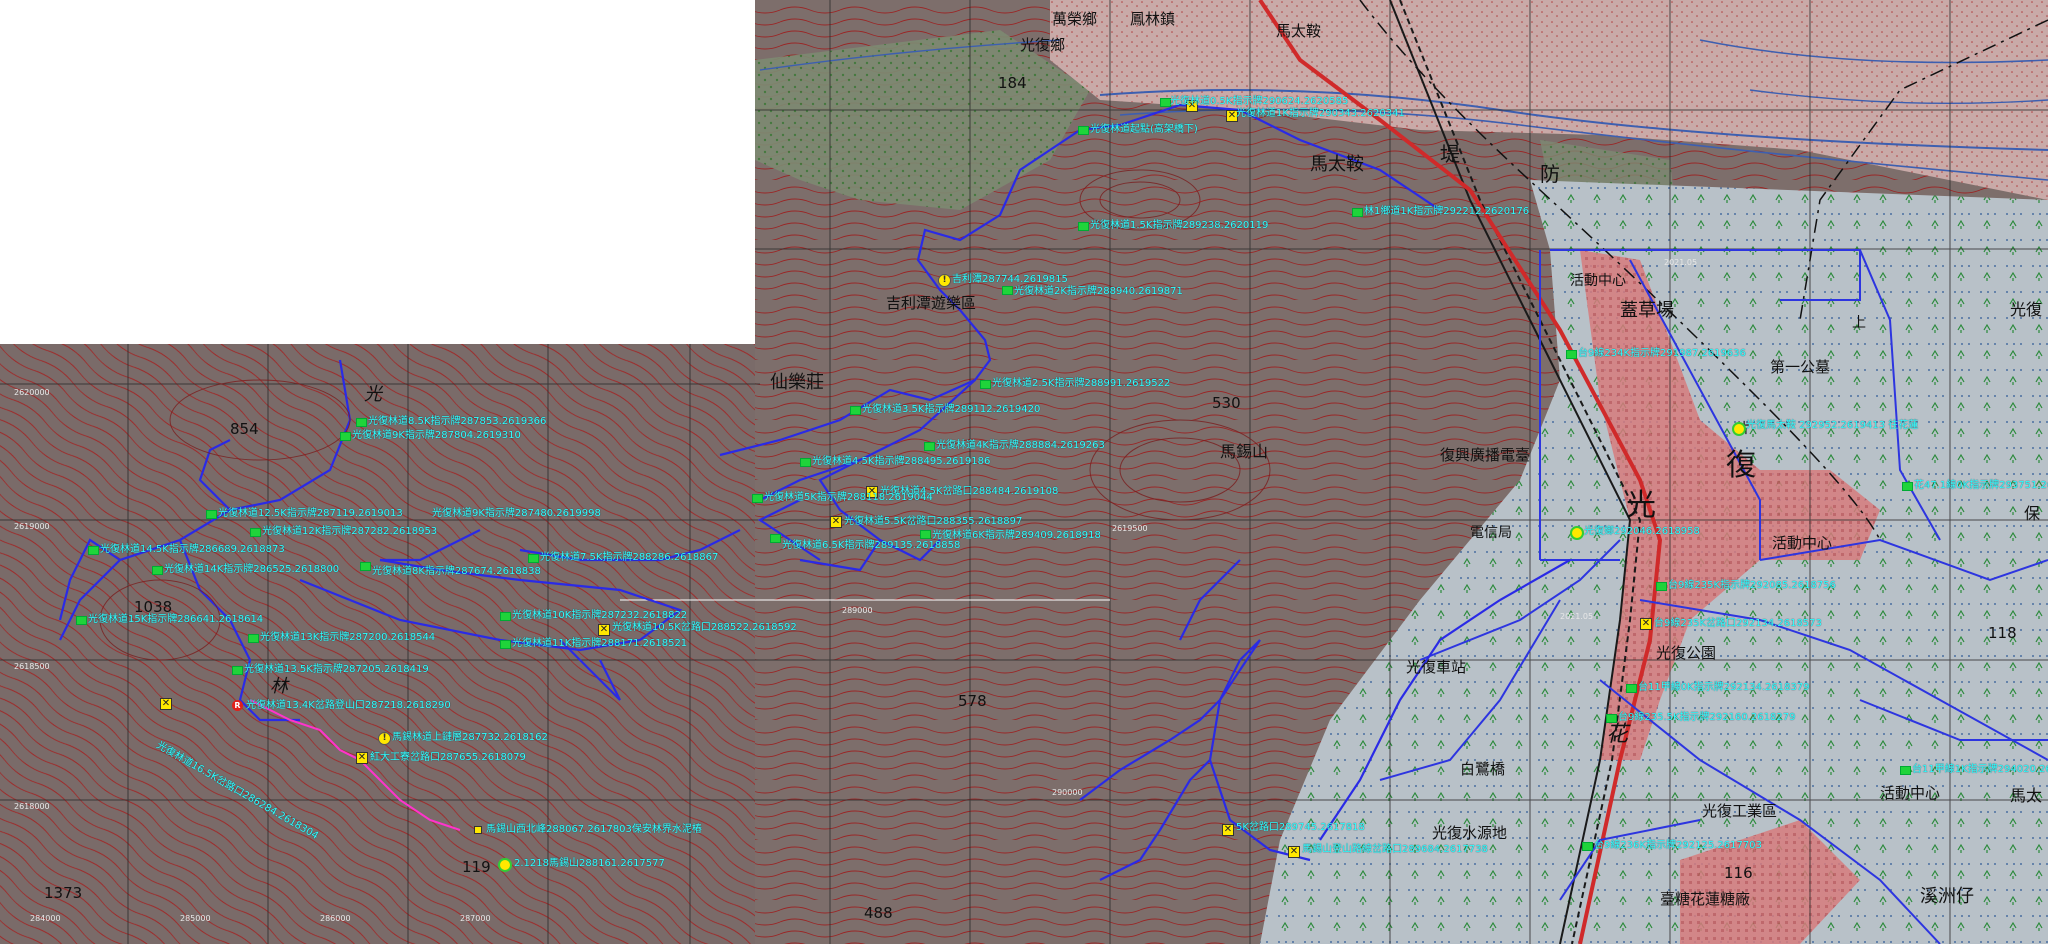 The image size is (2048, 944). I want to click on waypoint-label: 紅大工寮岔路口287655.2618079, so click(448, 757).